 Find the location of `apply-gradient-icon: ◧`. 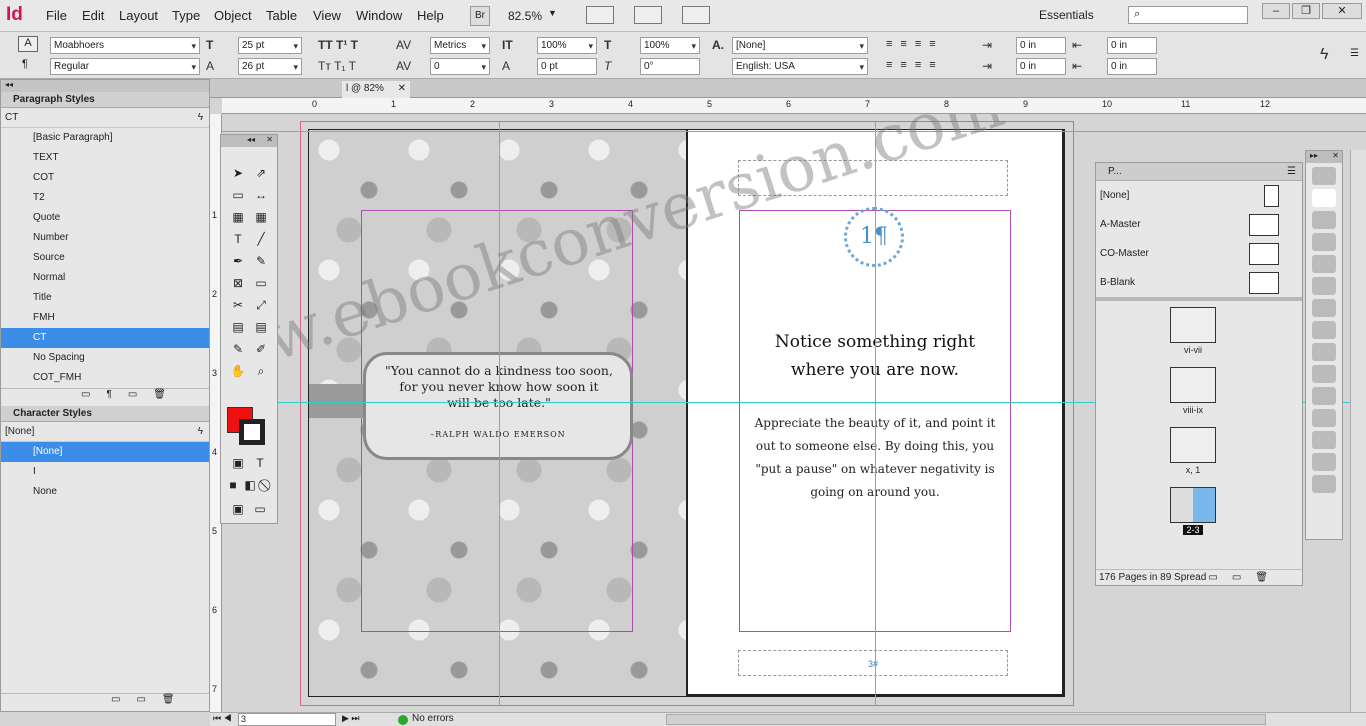

apply-gradient-icon: ◧ is located at coordinates (250, 485).